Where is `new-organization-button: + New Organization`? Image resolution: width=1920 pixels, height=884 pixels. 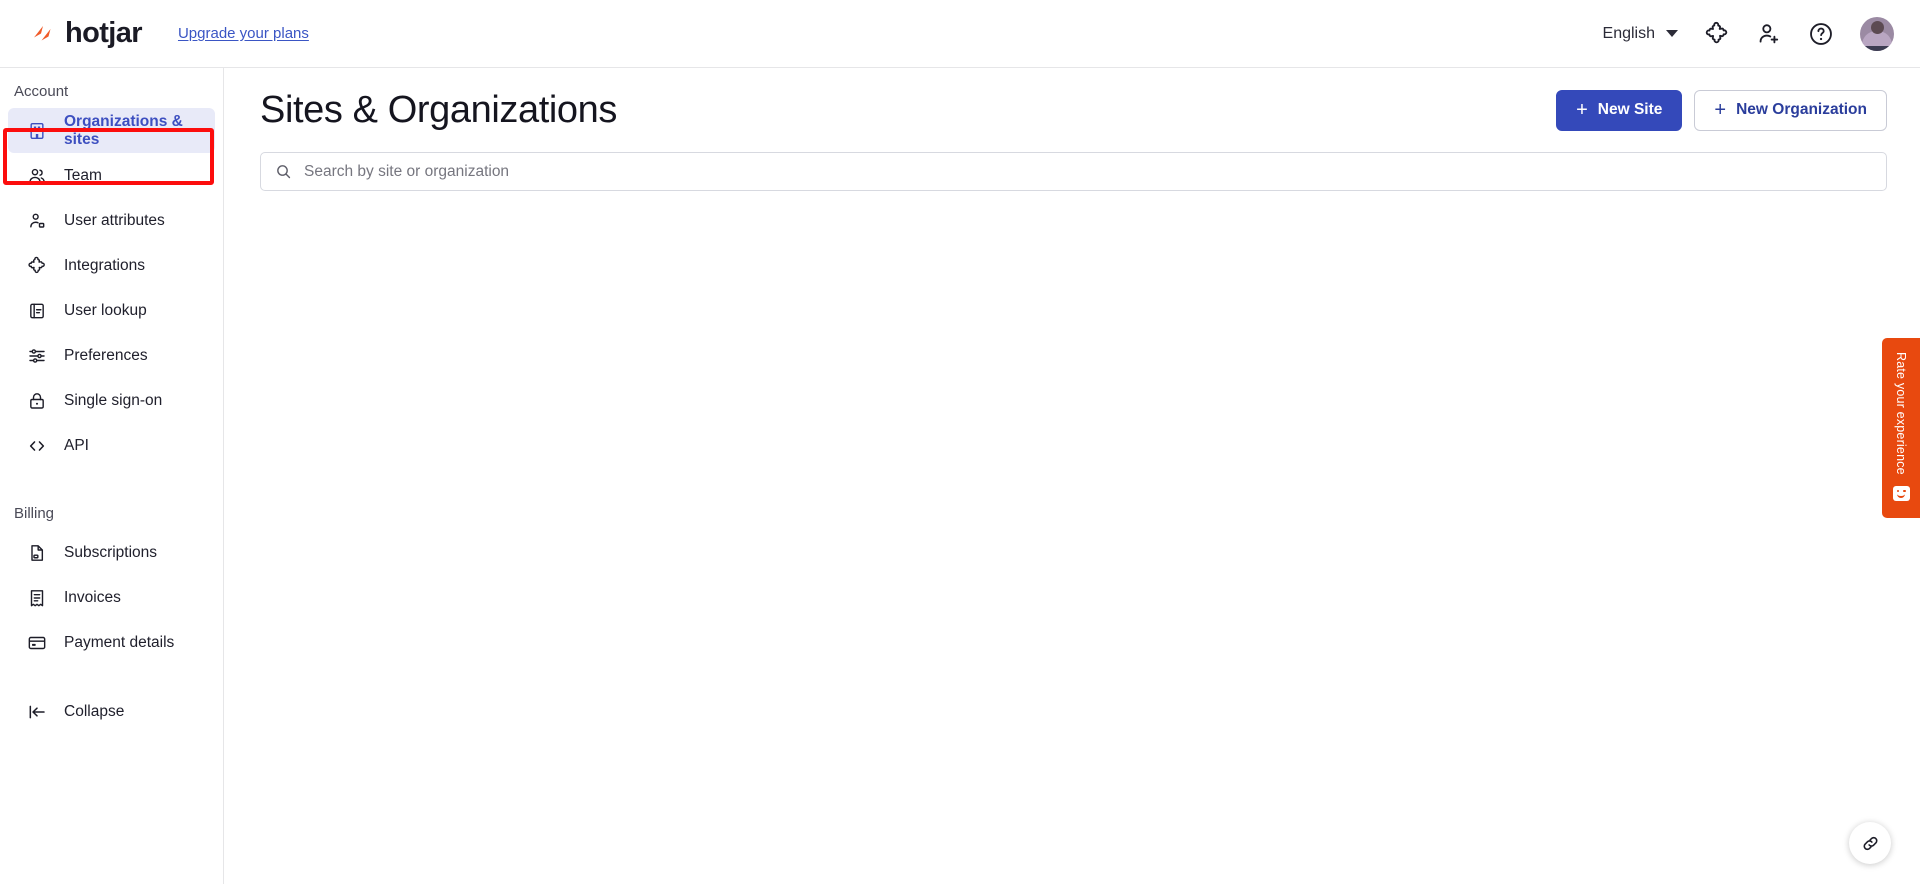
new-organization-button: + New Organization is located at coordinates (1790, 110).